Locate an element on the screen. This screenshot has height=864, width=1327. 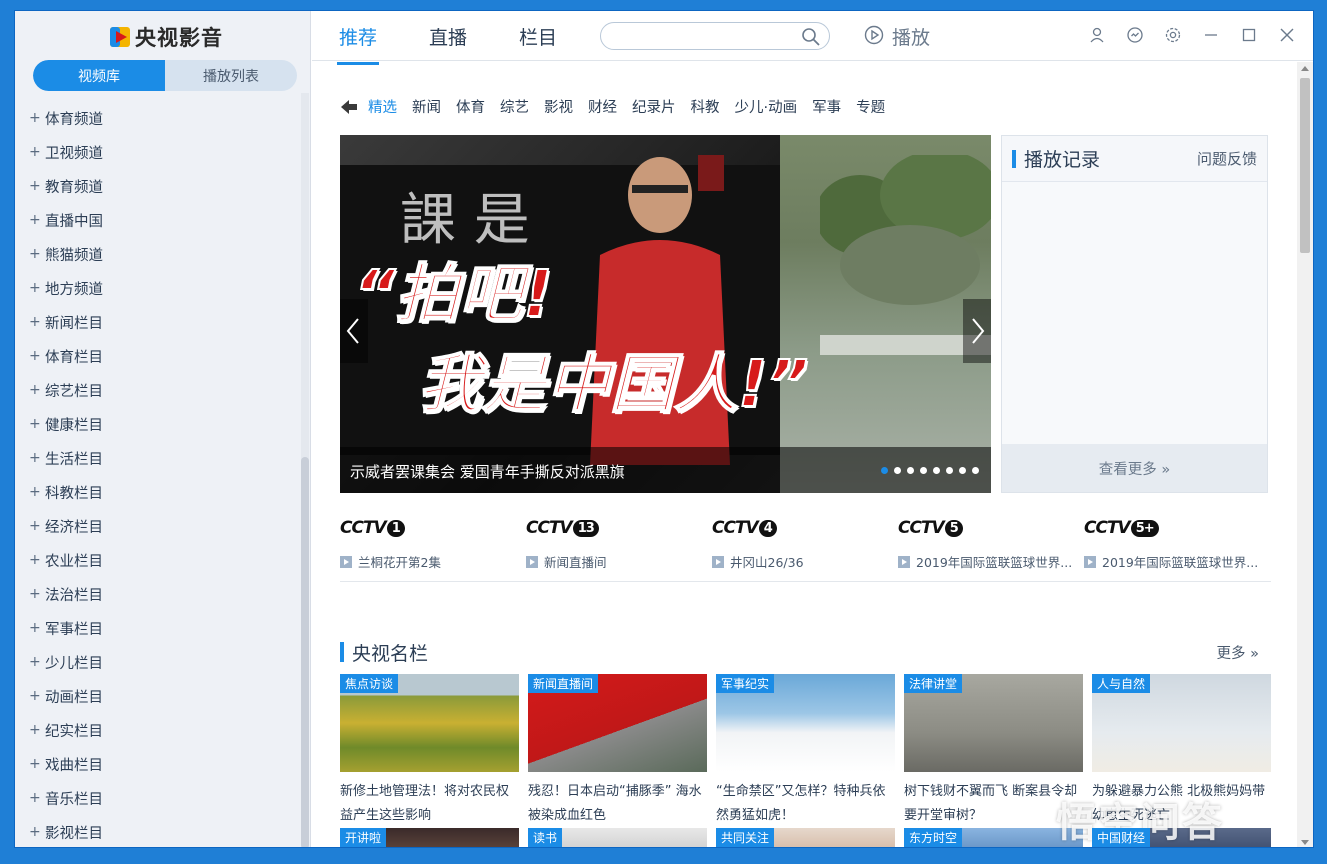
category-featured: 精选 is located at coordinates (382, 106).